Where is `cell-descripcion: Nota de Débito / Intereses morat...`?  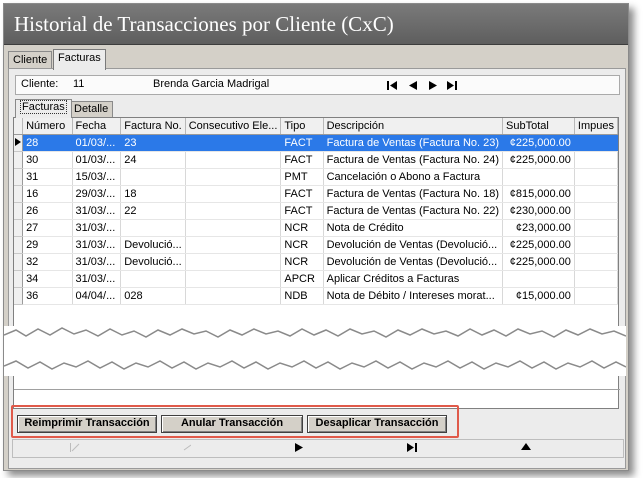
cell-descripcion: Nota de Débito / Intereses morat... is located at coordinates (413, 296).